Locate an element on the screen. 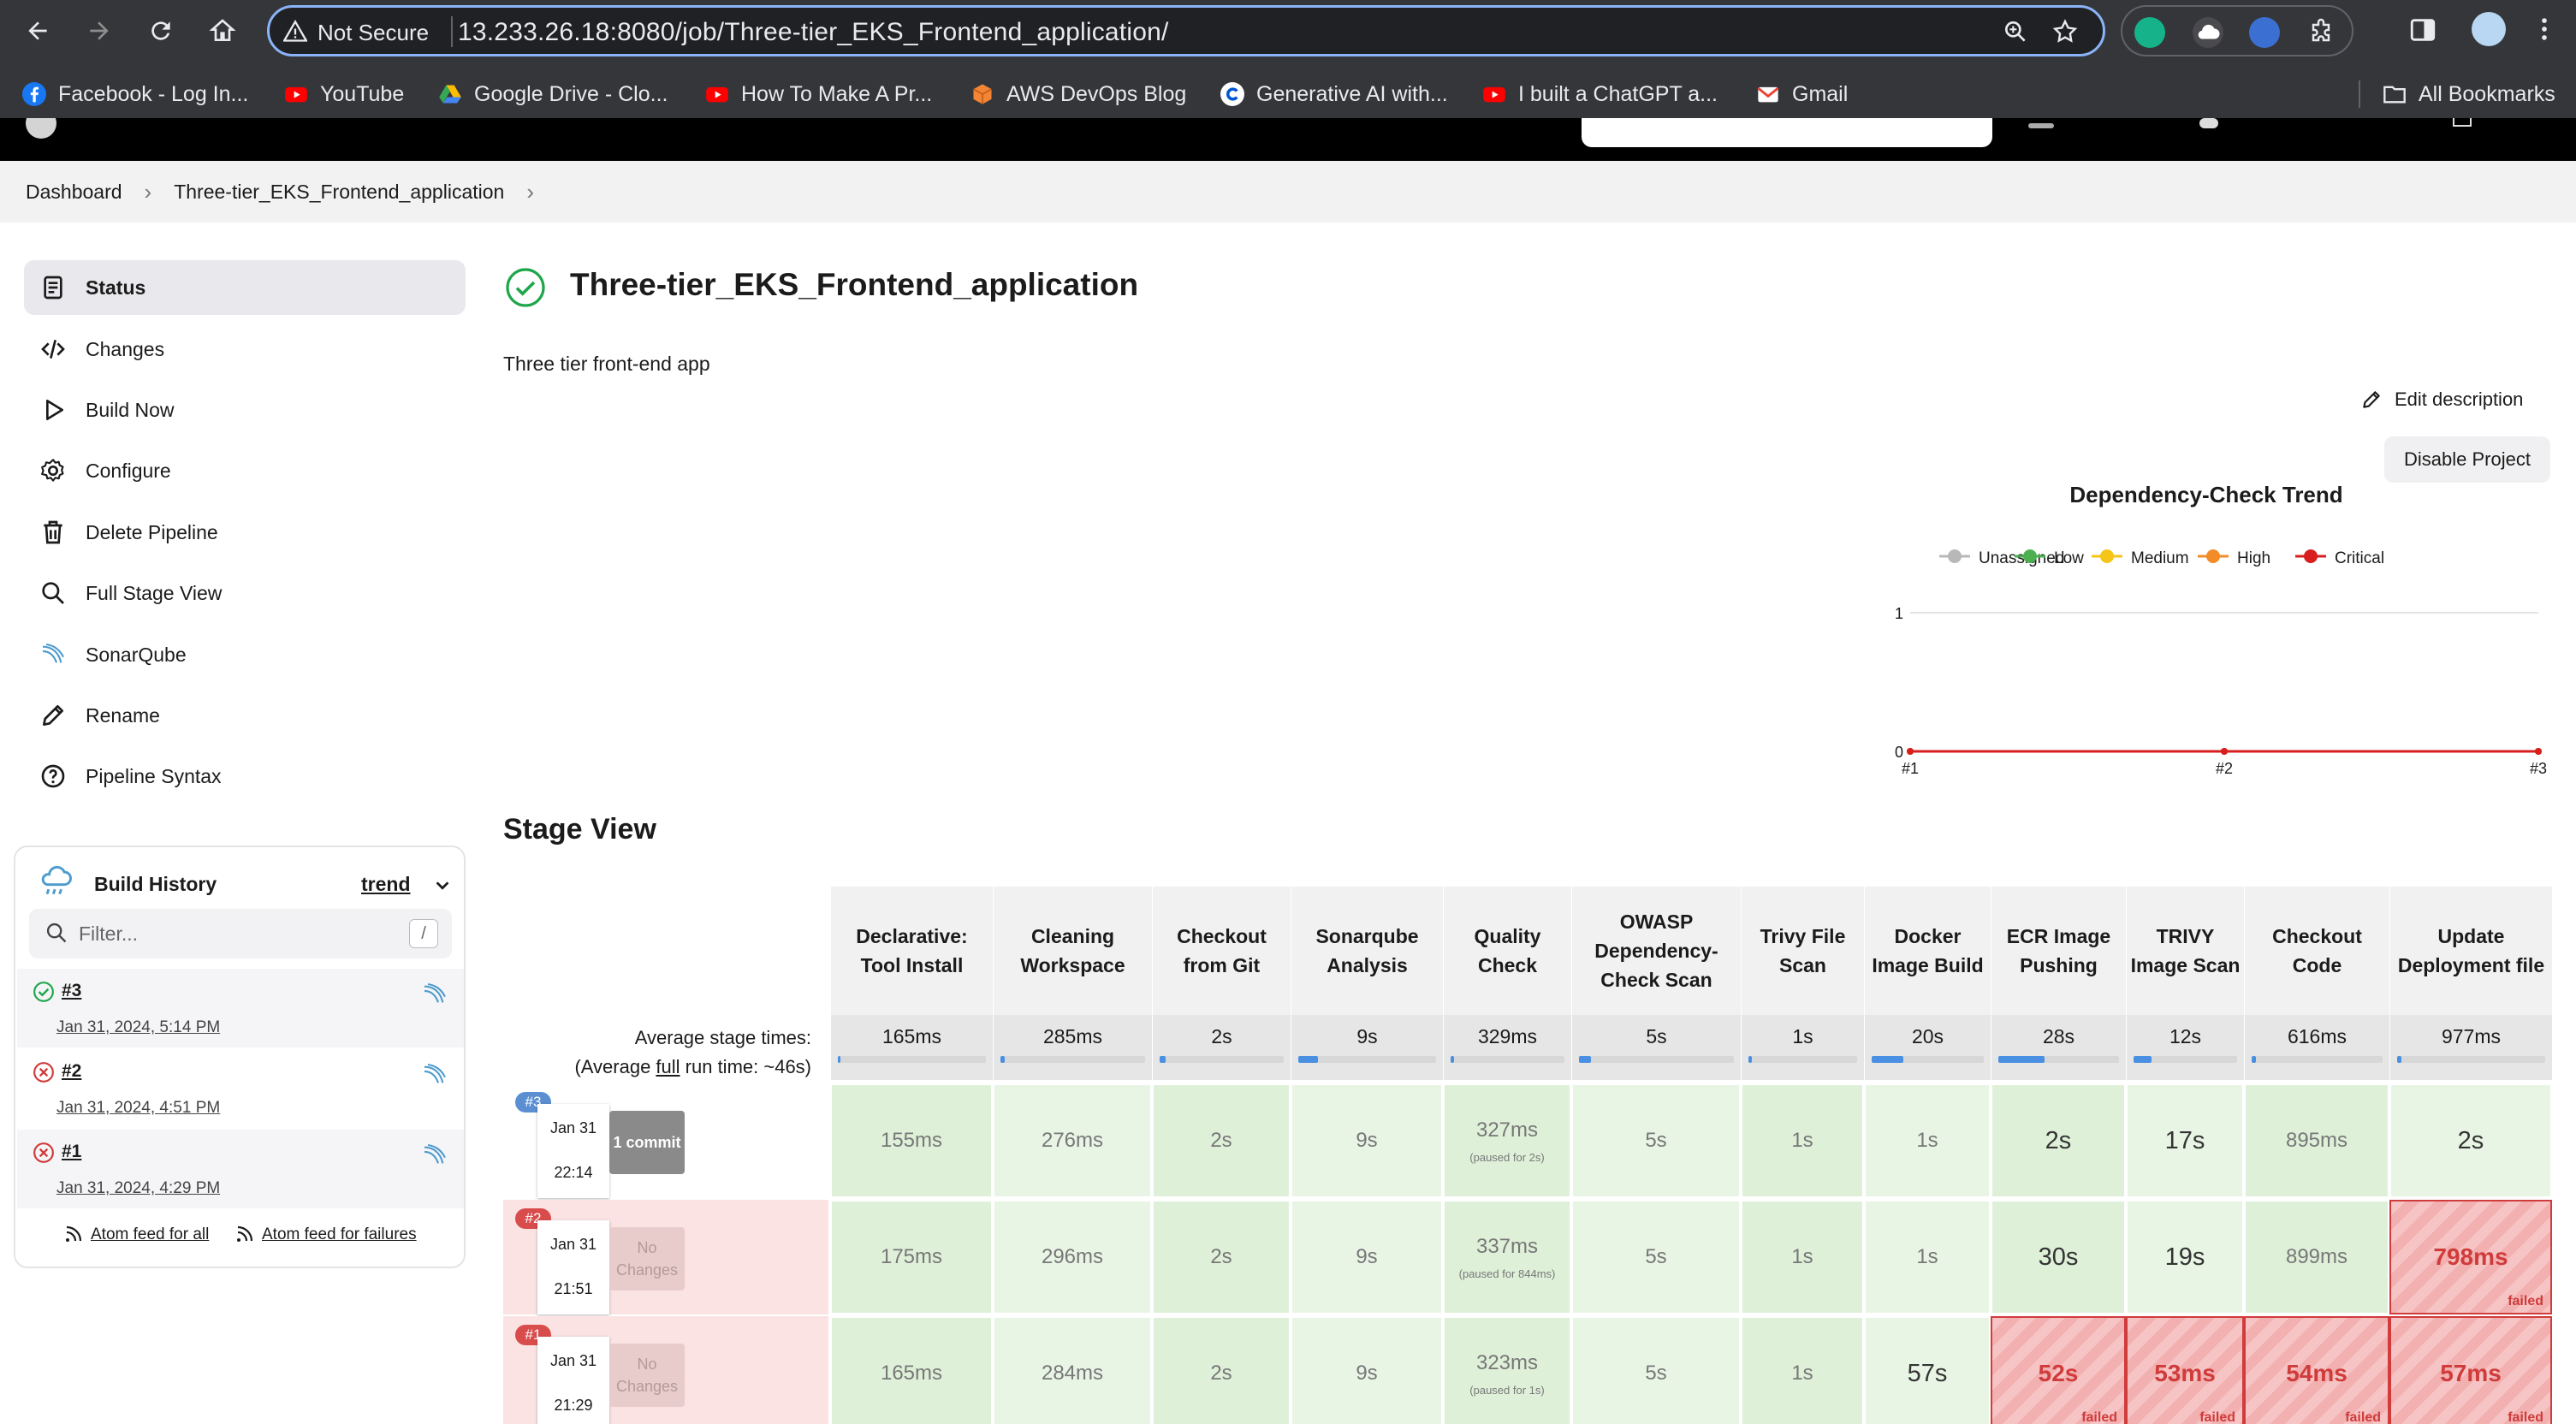 This screenshot has width=2576, height=1424. run-row: #2 Jan 31 21:51 No Changes is located at coordinates (665, 1257).